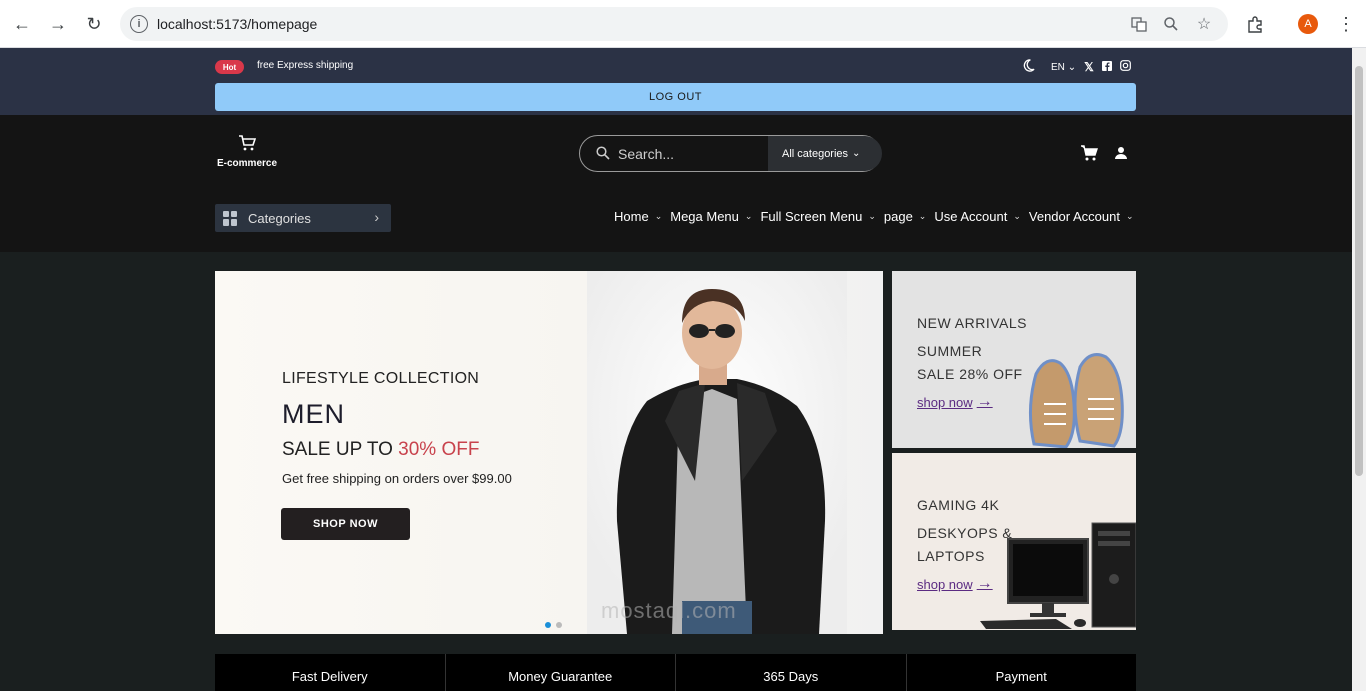  Describe the element at coordinates (230, 218) in the screenshot. I see `grid-icon` at that location.